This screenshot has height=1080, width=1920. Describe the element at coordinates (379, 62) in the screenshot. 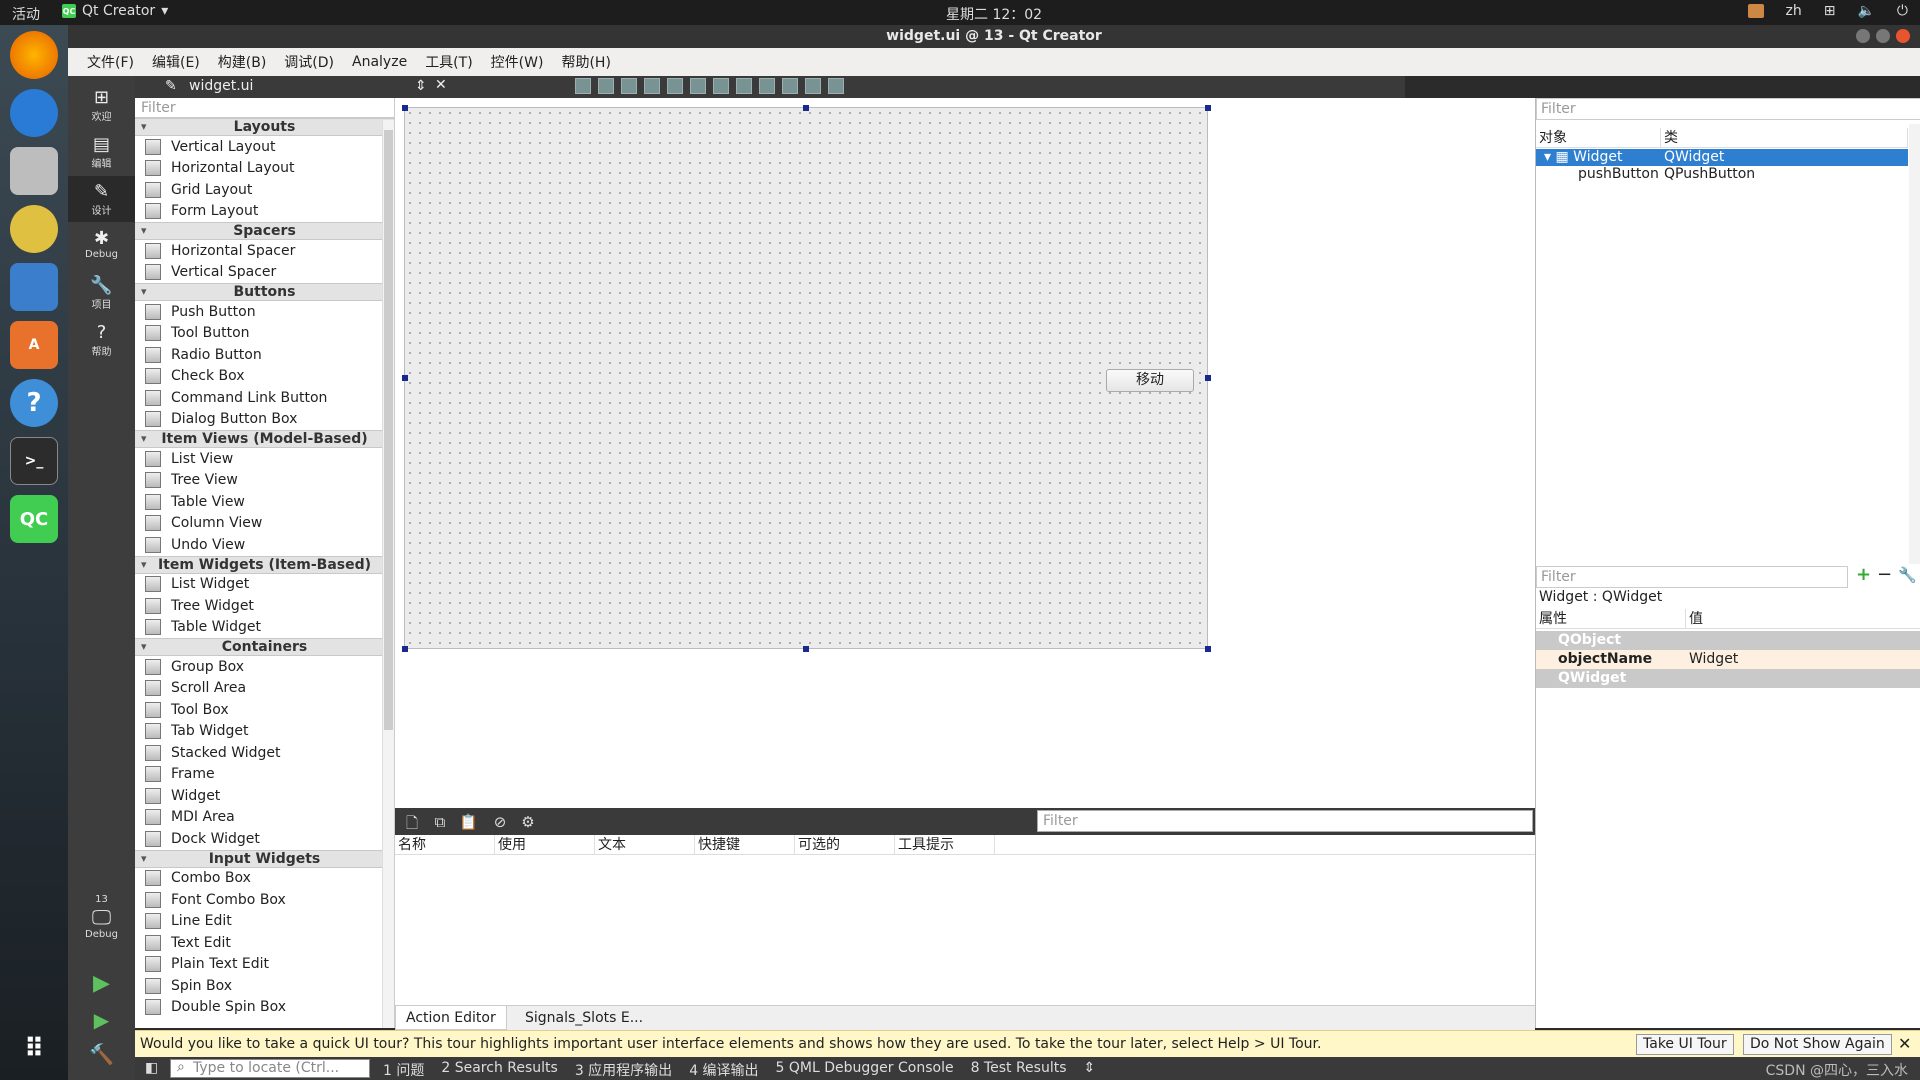

I see `menu-analyze: Analyze` at that location.